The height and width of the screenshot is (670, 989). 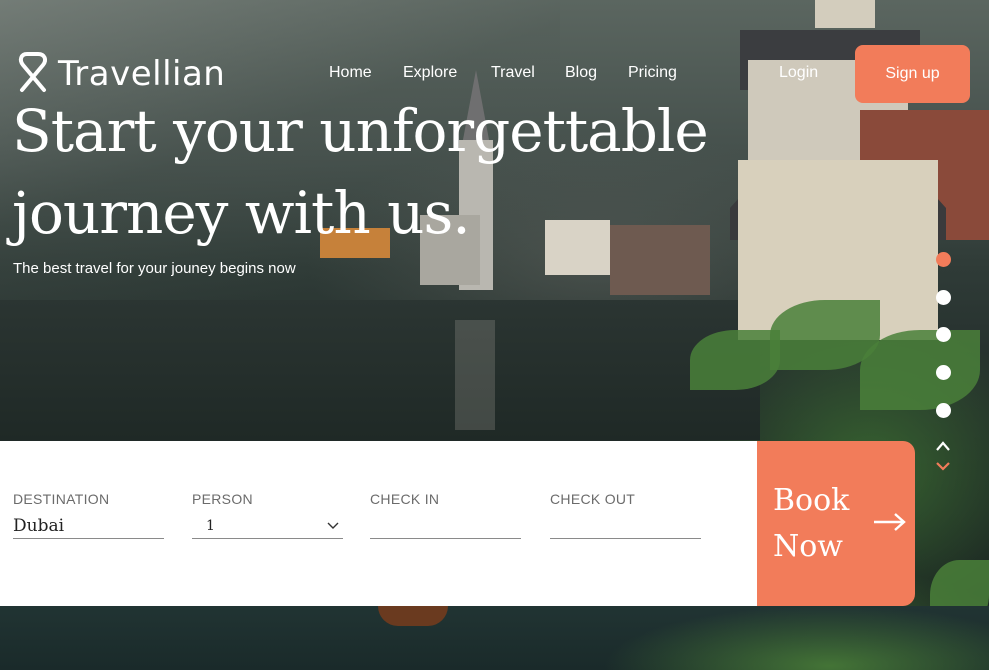 What do you see at coordinates (405, 499) in the screenshot?
I see `check-in-label: CHECK IN` at bounding box center [405, 499].